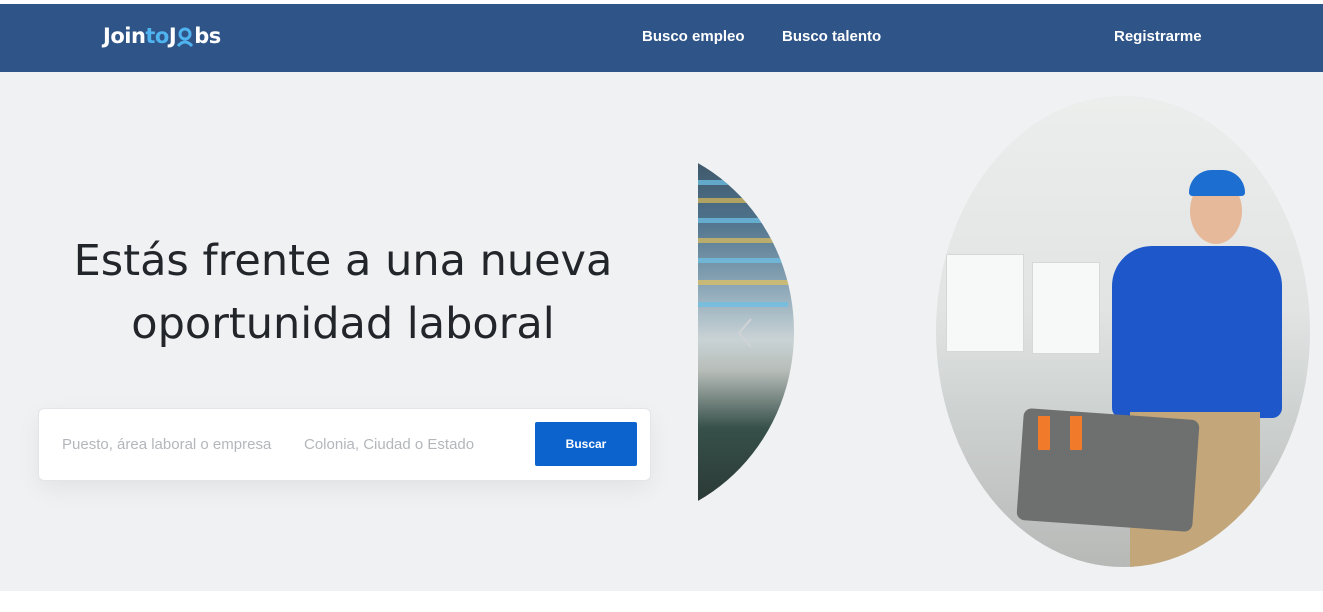 The width and height of the screenshot is (1323, 612). Describe the element at coordinates (747, 333) in the screenshot. I see `chevron-left-icon` at that location.